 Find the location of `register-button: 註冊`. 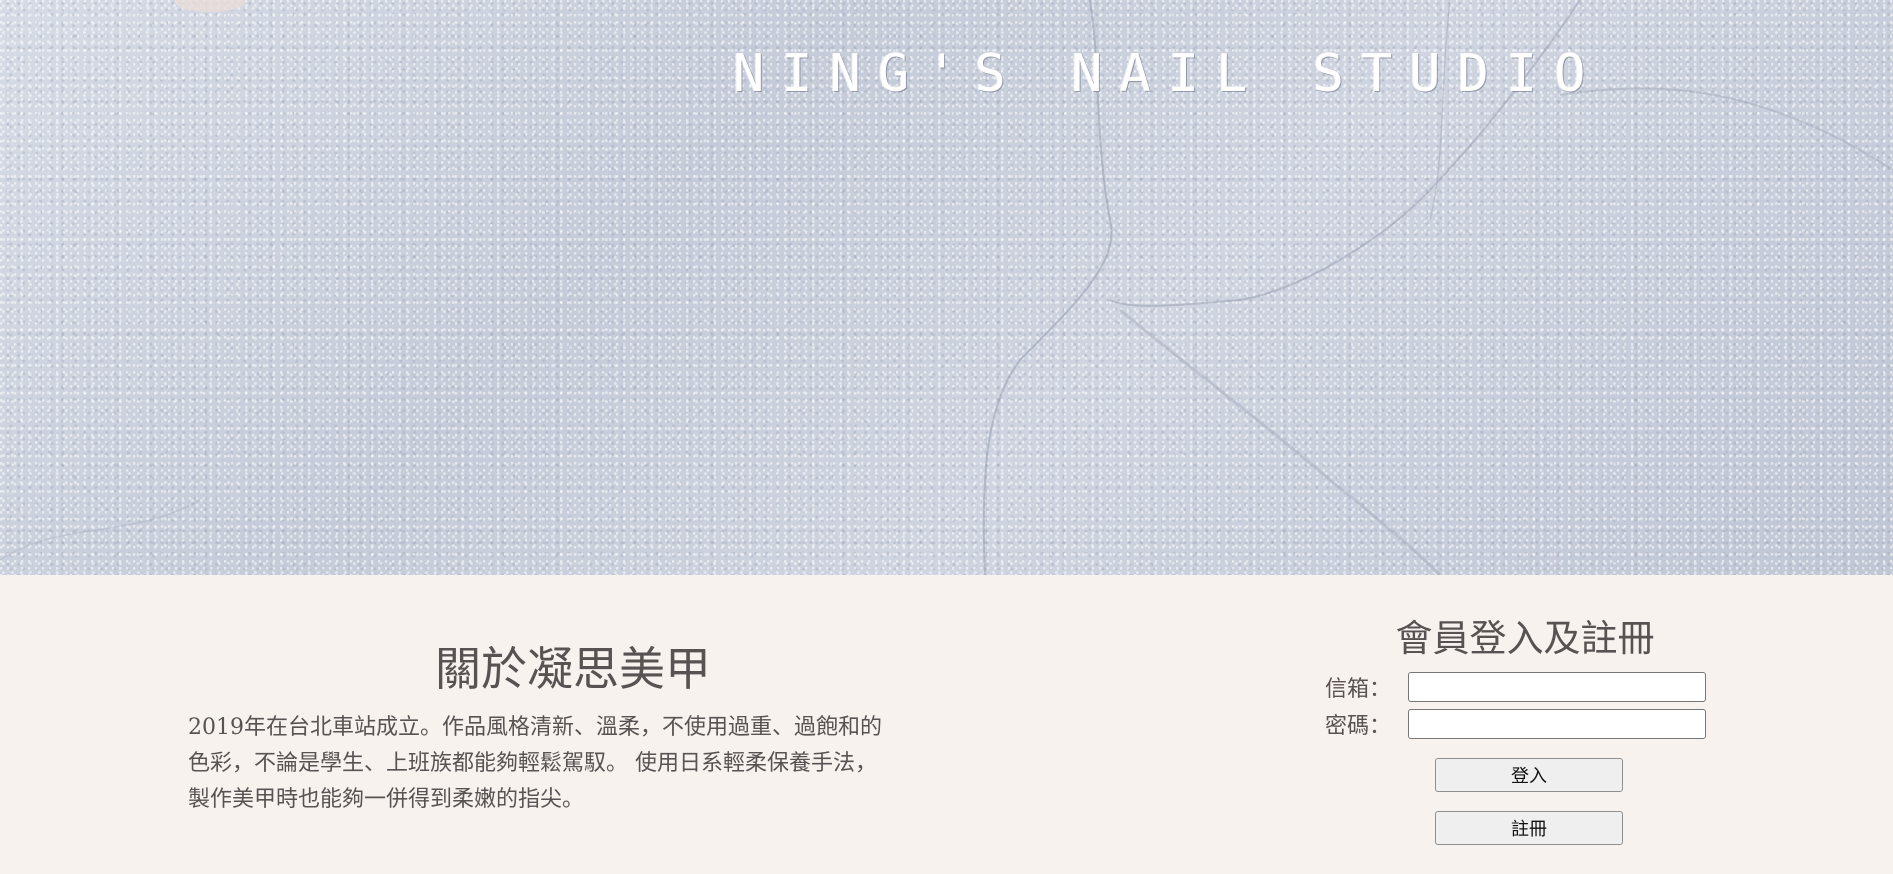

register-button: 註冊 is located at coordinates (1529, 828).